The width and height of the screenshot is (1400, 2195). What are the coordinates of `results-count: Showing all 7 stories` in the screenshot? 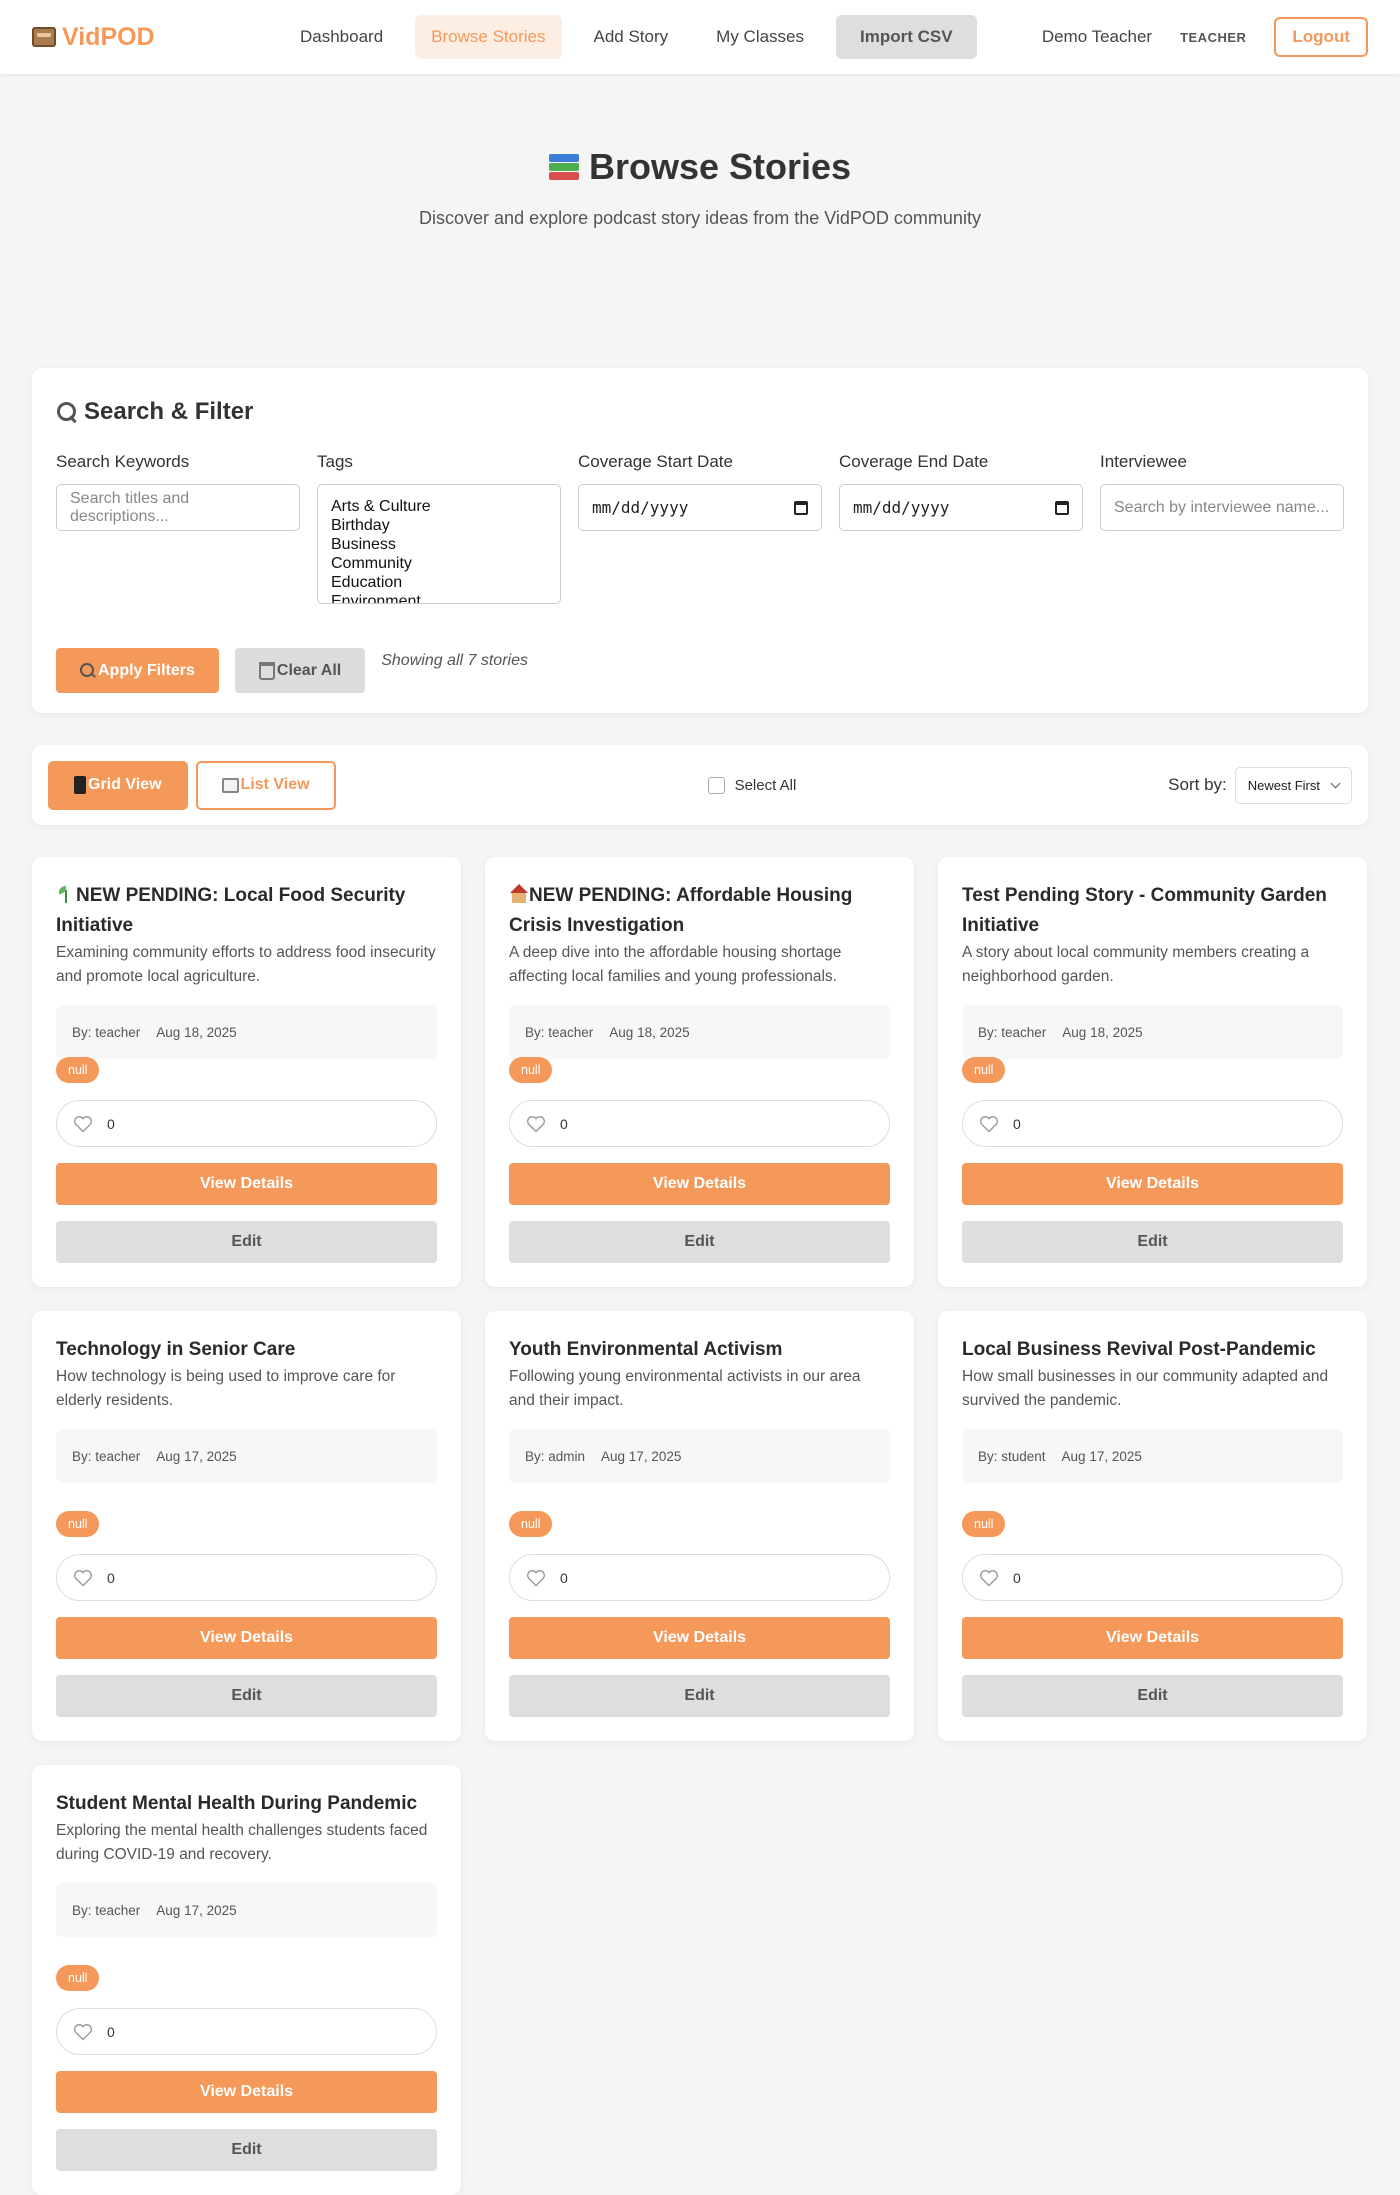 It's located at (454, 660).